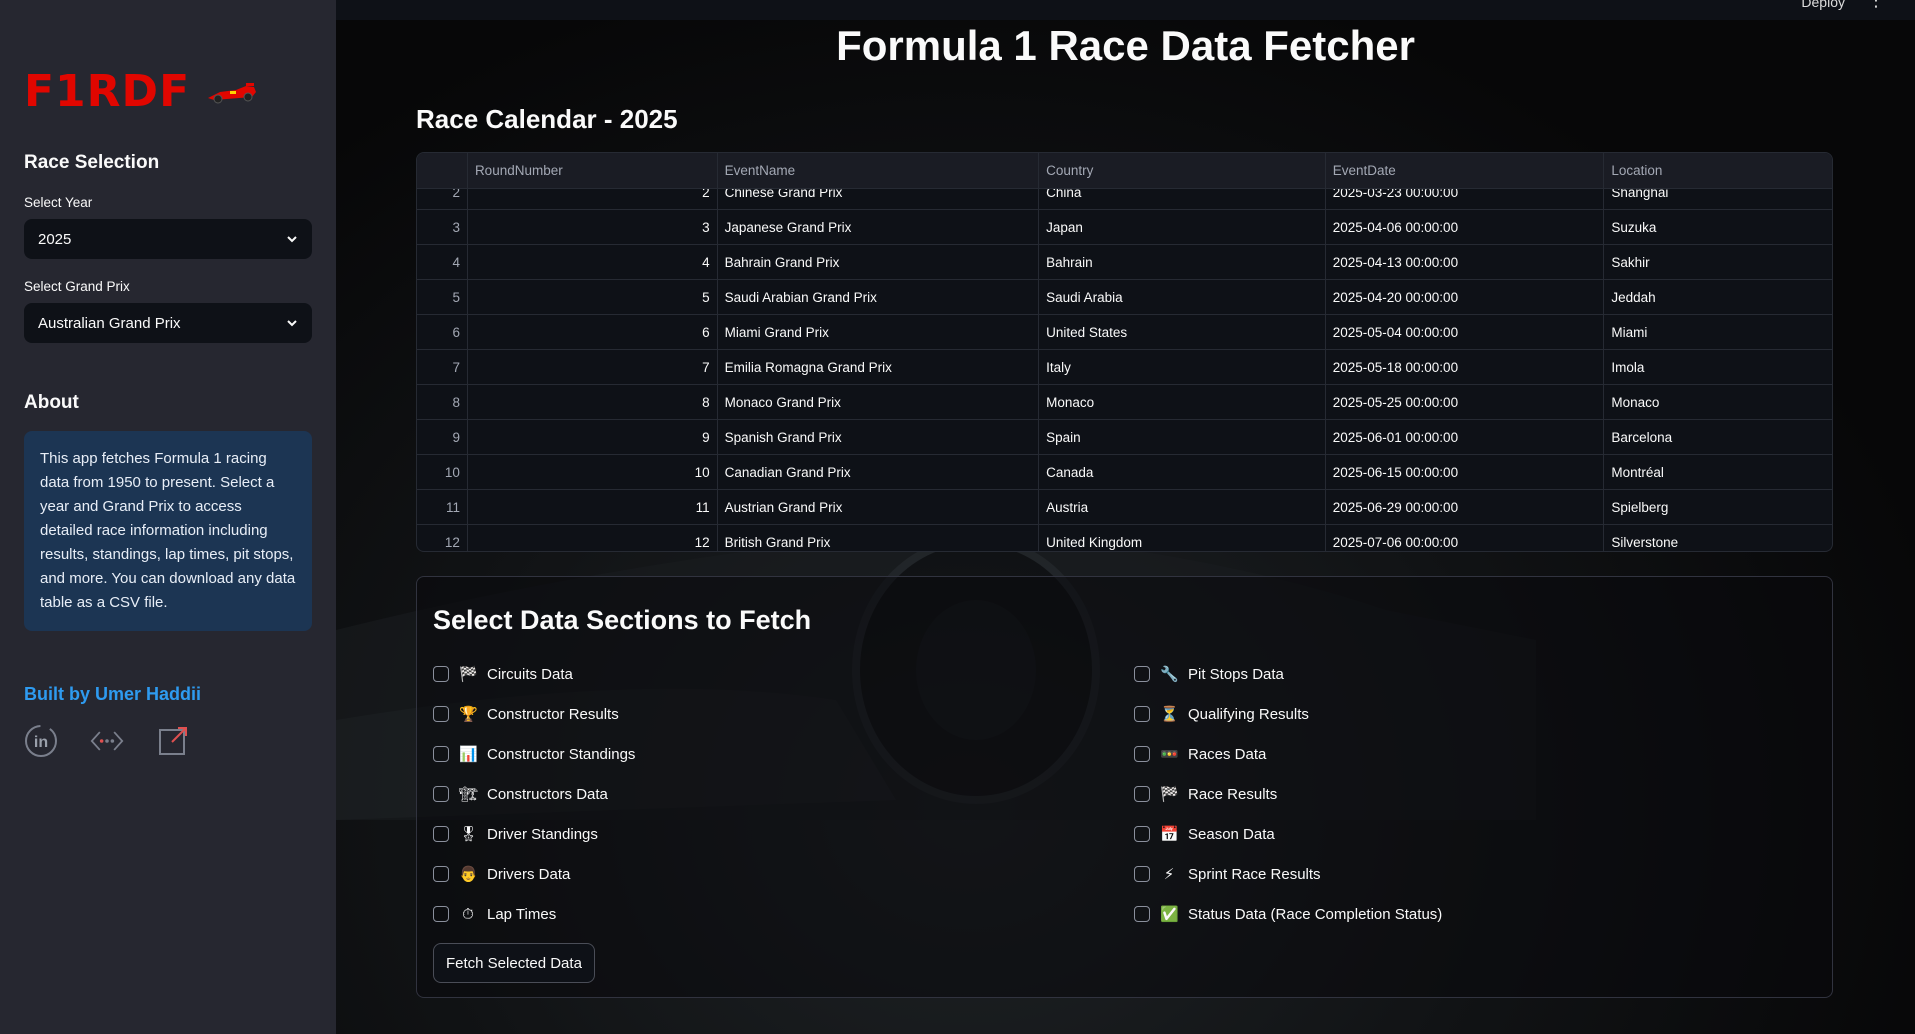 This screenshot has height=1034, width=1915. Describe the element at coordinates (501, 874) in the screenshot. I see `checkbox-drivers-data: 👨 Drivers Data` at that location.